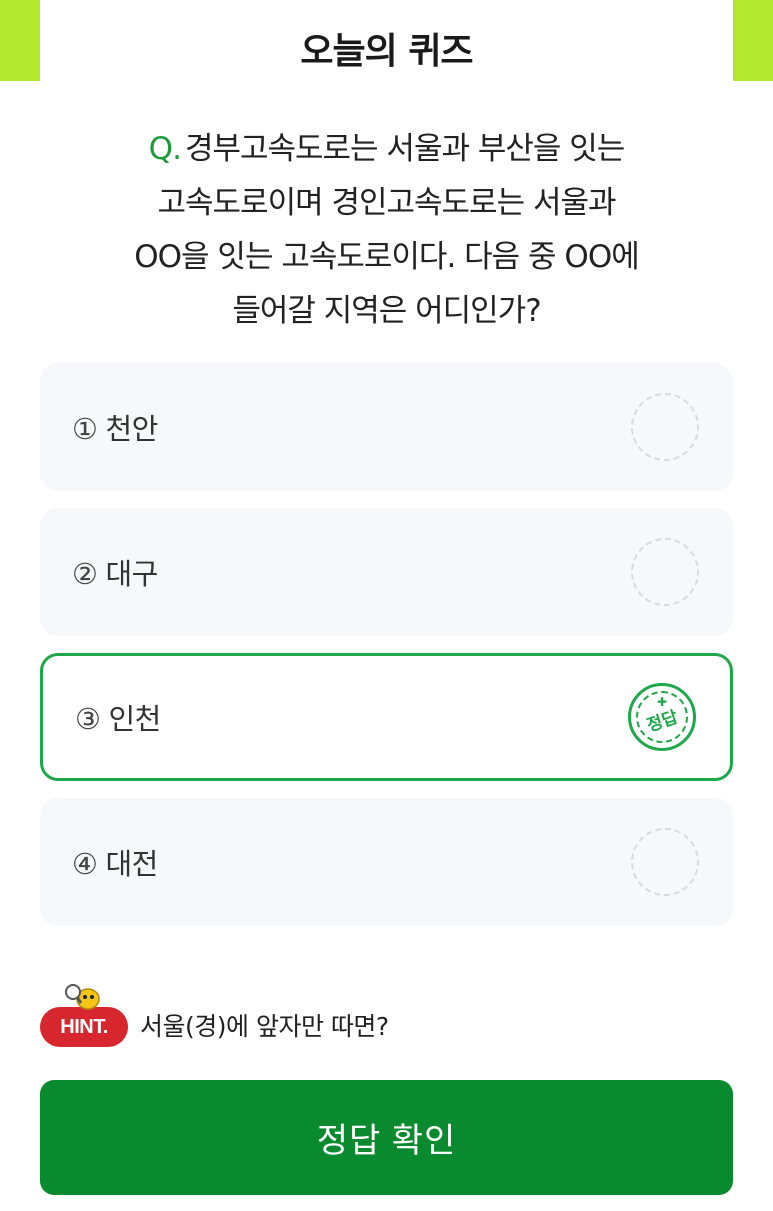 This screenshot has width=773, height=1211. I want to click on left-accent-bar, so click(20, 40).